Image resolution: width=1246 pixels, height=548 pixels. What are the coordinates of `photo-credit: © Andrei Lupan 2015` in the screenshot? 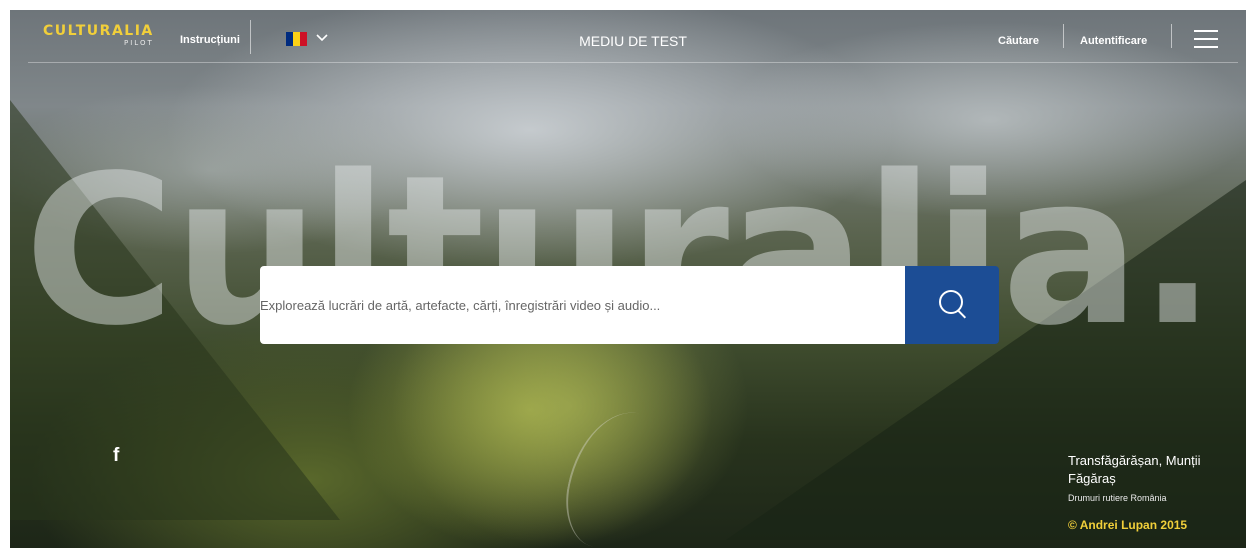 It's located at (1128, 525).